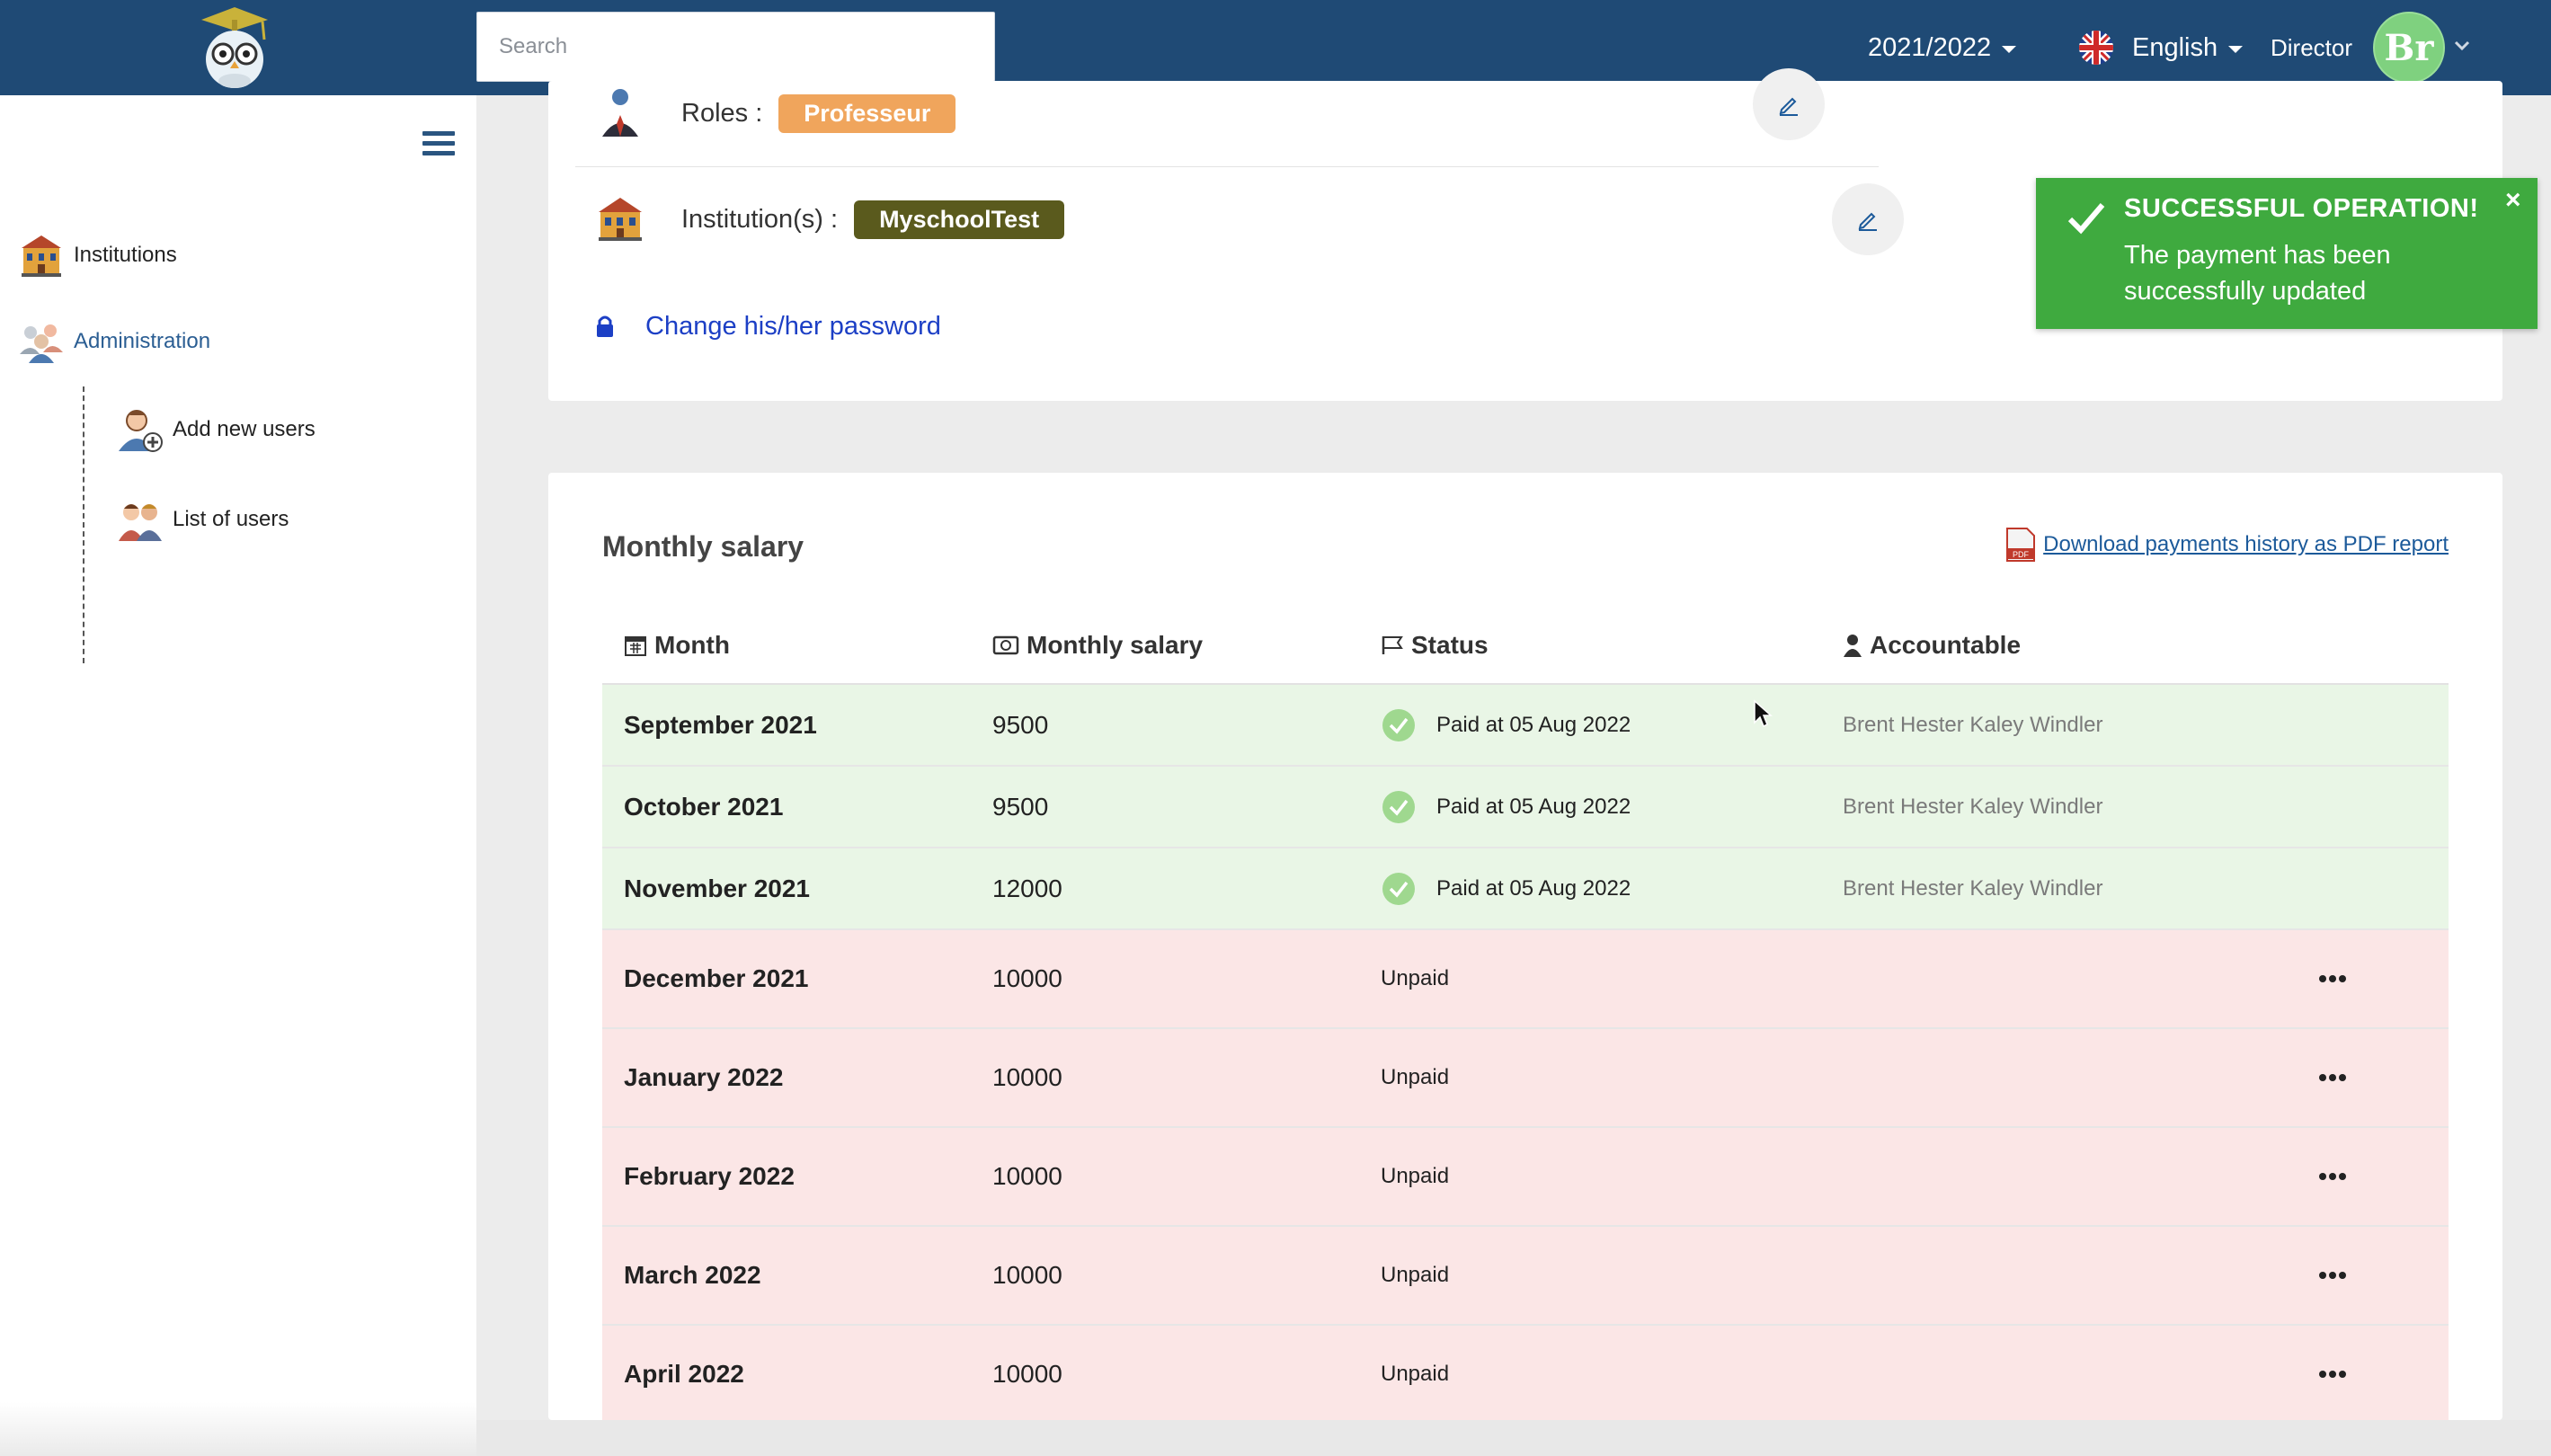 This screenshot has height=1456, width=2551. Describe the element at coordinates (41, 343) in the screenshot. I see `admin-team-icon` at that location.